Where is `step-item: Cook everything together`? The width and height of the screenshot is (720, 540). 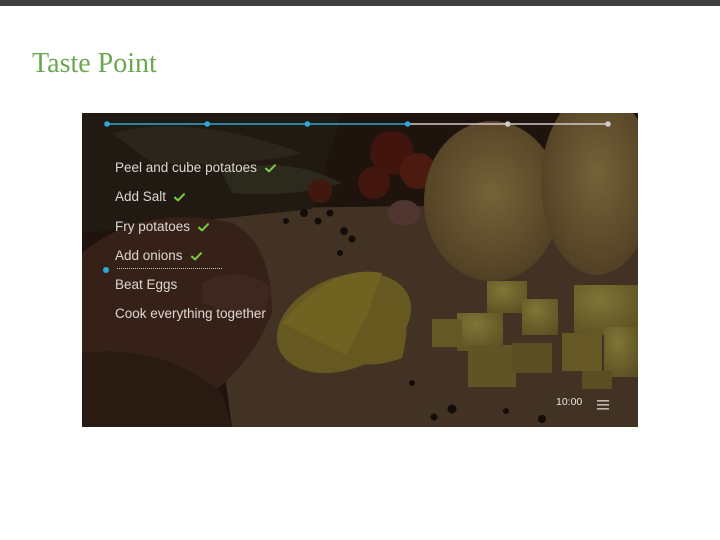 step-item: Cook everything together is located at coordinates (195, 313).